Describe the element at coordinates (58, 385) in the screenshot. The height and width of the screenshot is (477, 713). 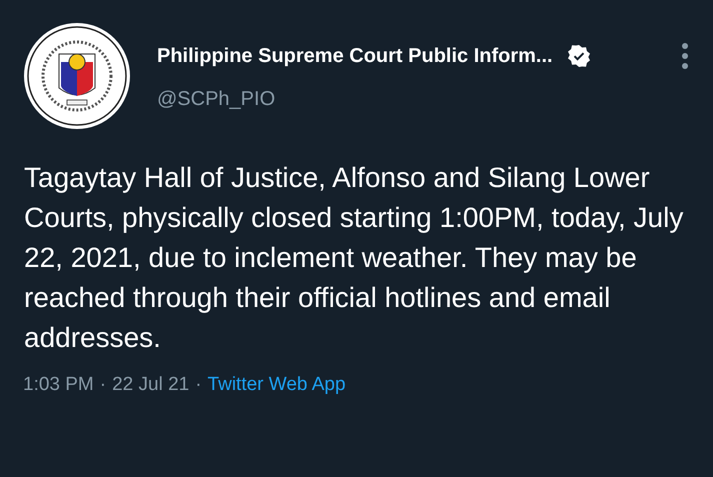
I see `tweet-time: 1:03 PM` at that location.